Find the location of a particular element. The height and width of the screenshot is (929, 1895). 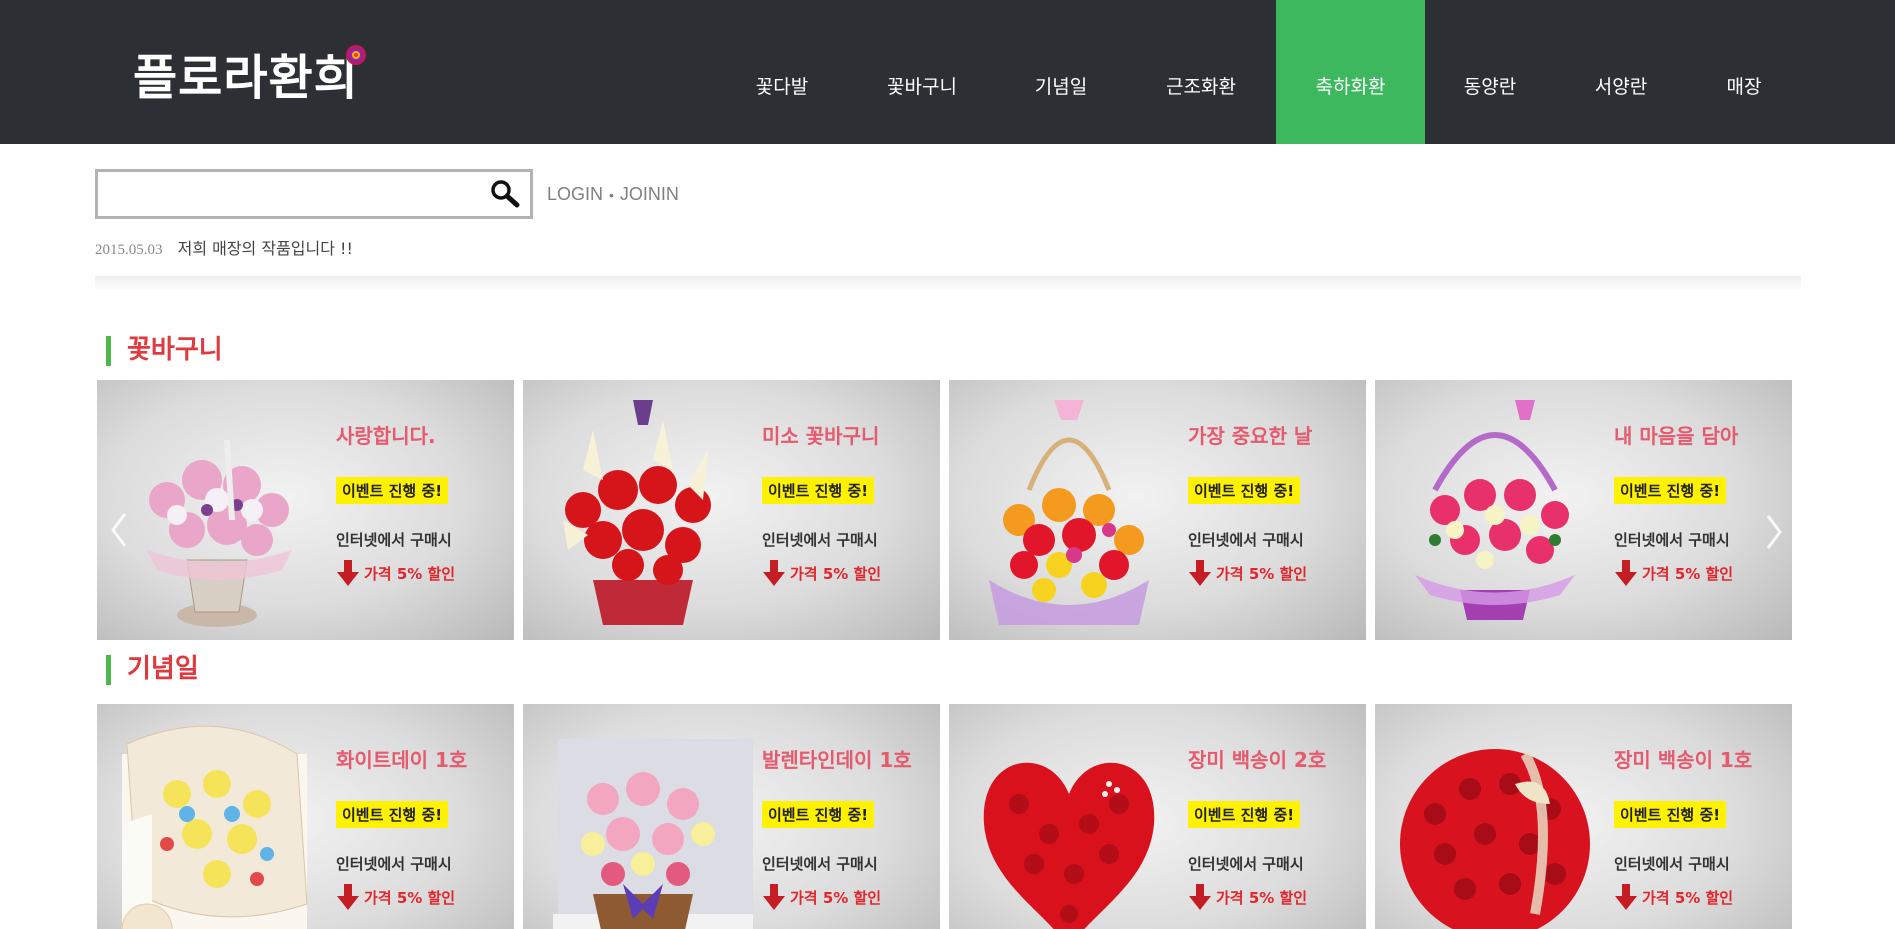

card-title: 사랑합니다. is located at coordinates (386, 436).